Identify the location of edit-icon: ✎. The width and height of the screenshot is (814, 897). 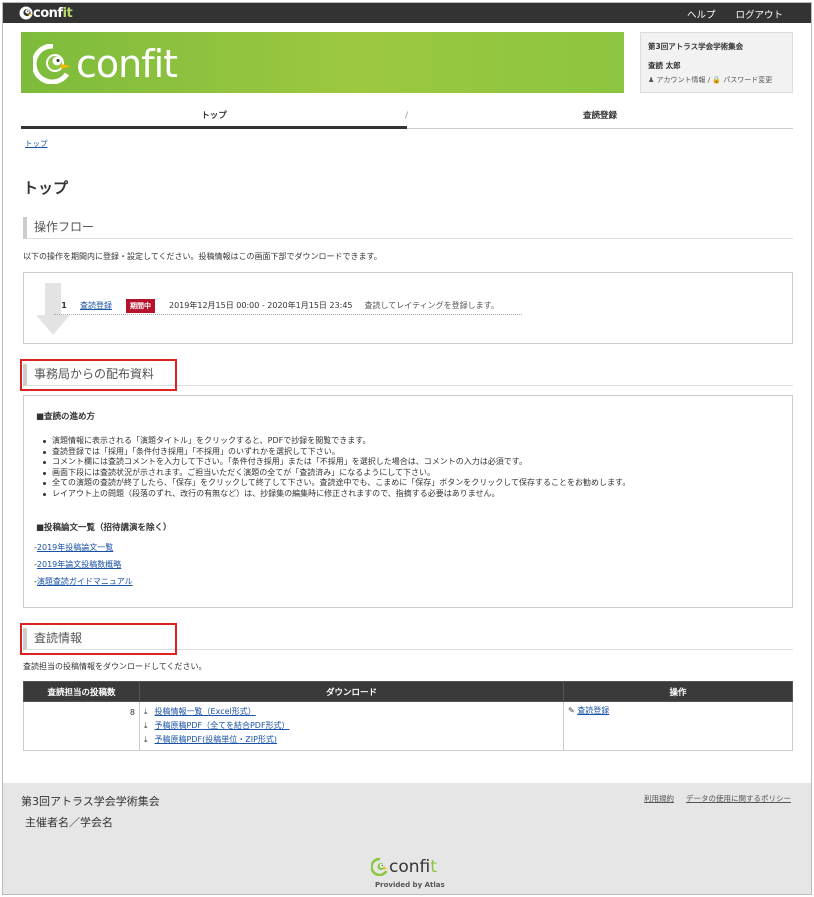
(571, 710).